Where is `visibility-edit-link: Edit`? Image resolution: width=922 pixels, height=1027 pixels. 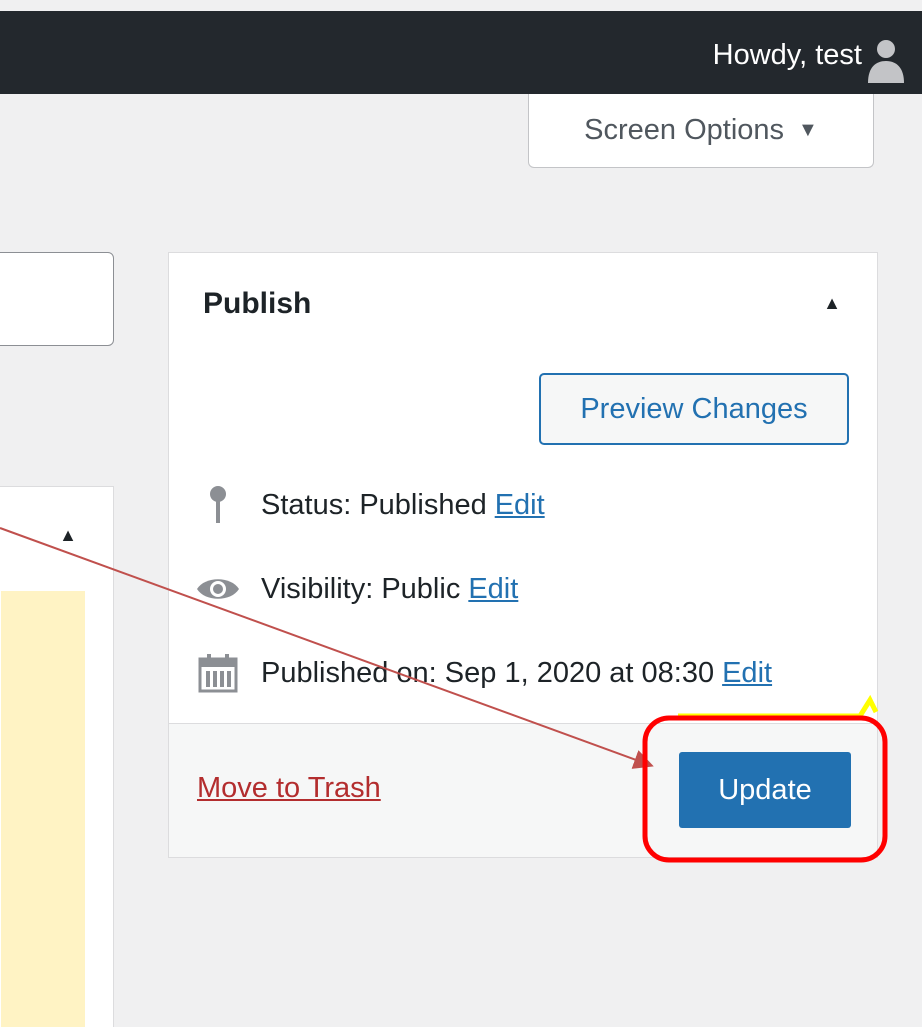
visibility-edit-link: Edit is located at coordinates (493, 589).